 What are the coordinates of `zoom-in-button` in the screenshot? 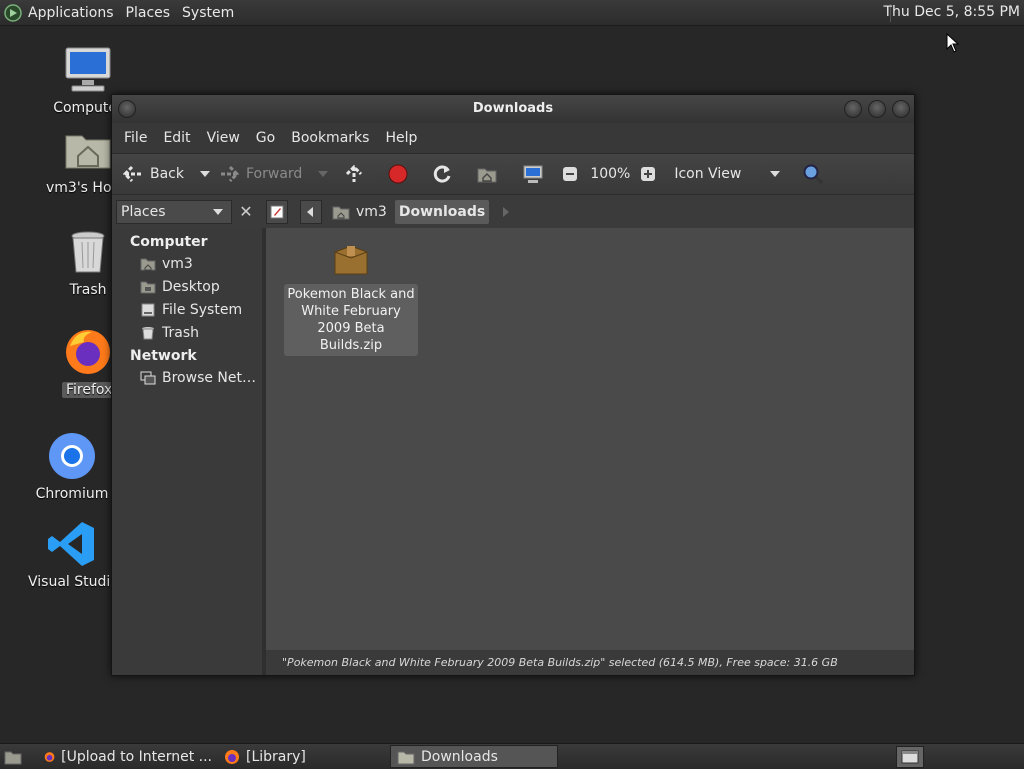 It's located at (651, 174).